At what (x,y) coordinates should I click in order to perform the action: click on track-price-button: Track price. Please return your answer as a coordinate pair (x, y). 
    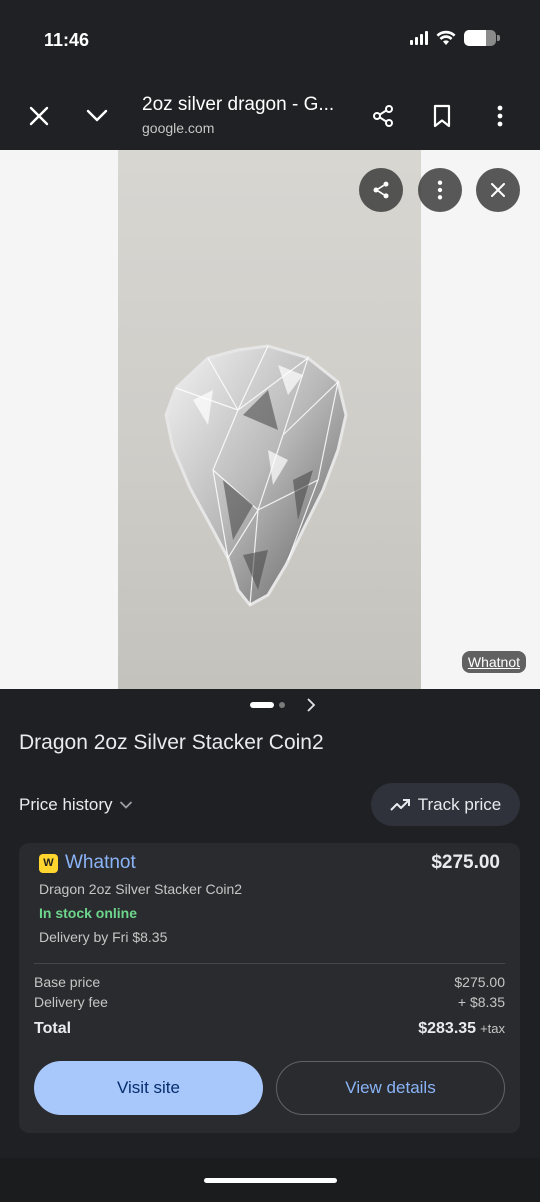
    Looking at the image, I should click on (445, 804).